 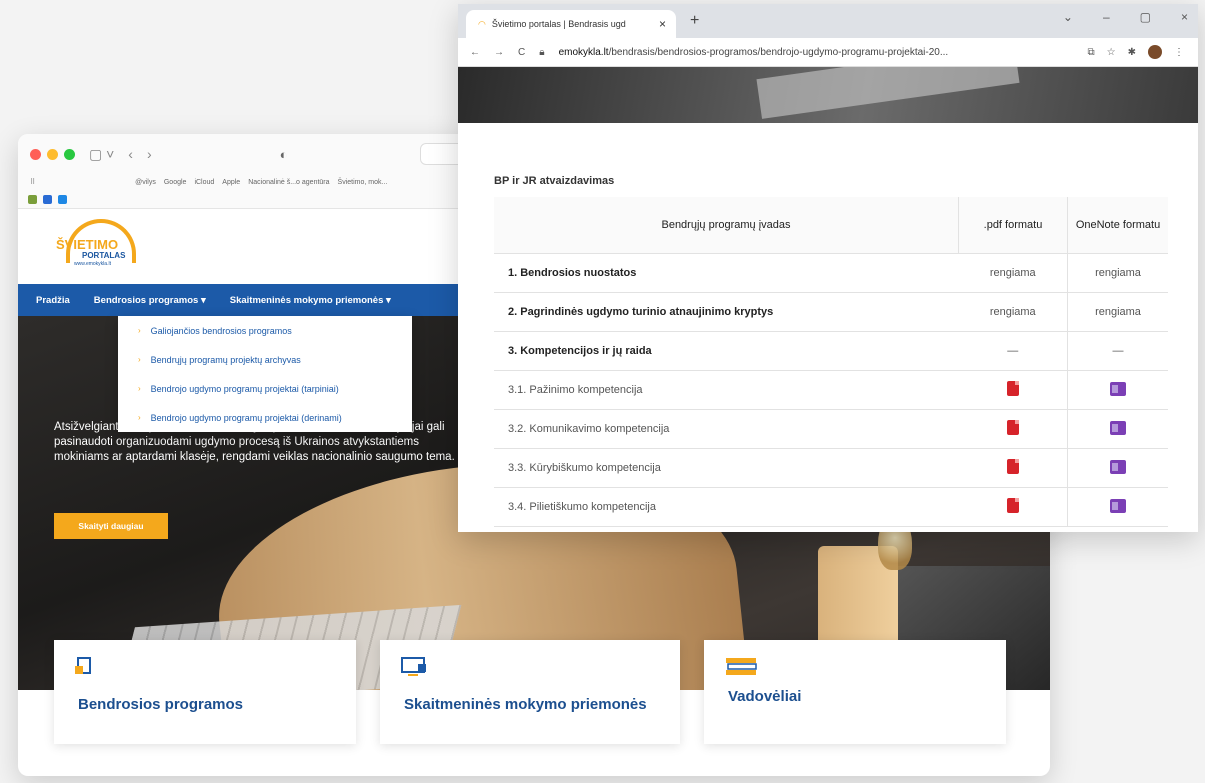 I want to click on dropdown-item: › Galiojančios bendrosios programos, so click(x=265, y=330).